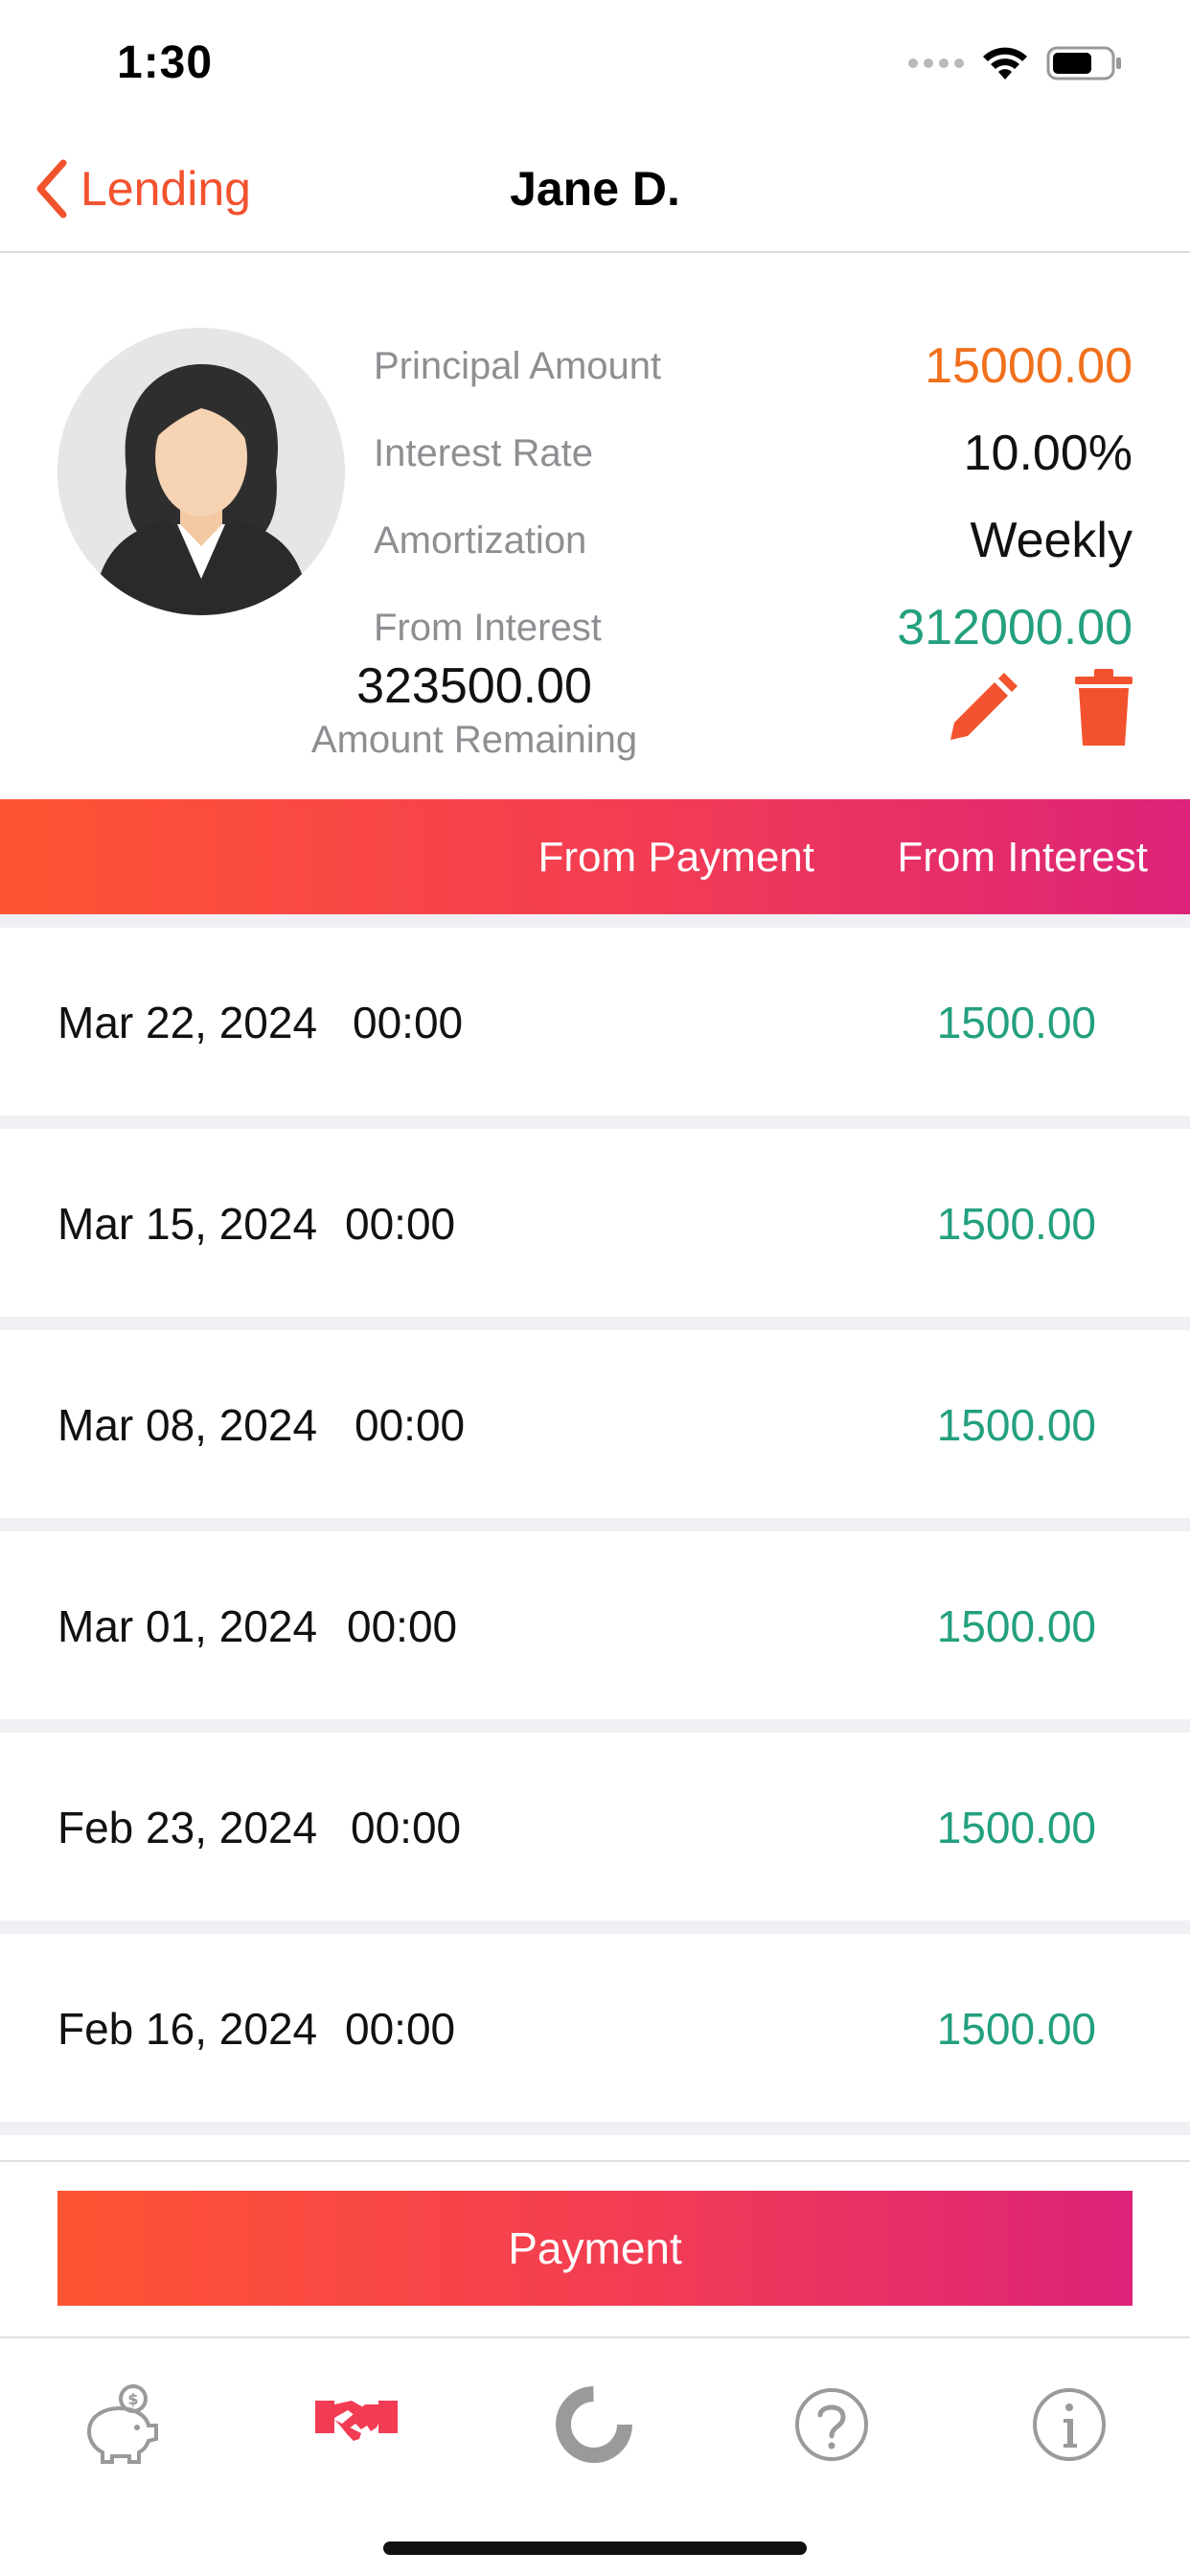  I want to click on tab-savings: $, so click(119, 2424).